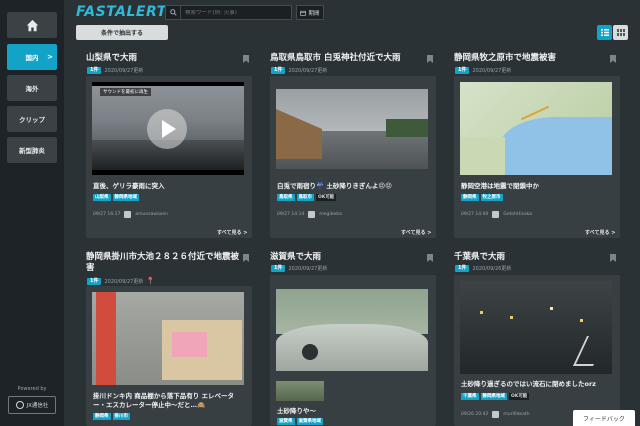 This screenshot has width=640, height=426. Describe the element at coordinates (479, 257) in the screenshot. I see `card-title: 千葉県で大雨` at that location.